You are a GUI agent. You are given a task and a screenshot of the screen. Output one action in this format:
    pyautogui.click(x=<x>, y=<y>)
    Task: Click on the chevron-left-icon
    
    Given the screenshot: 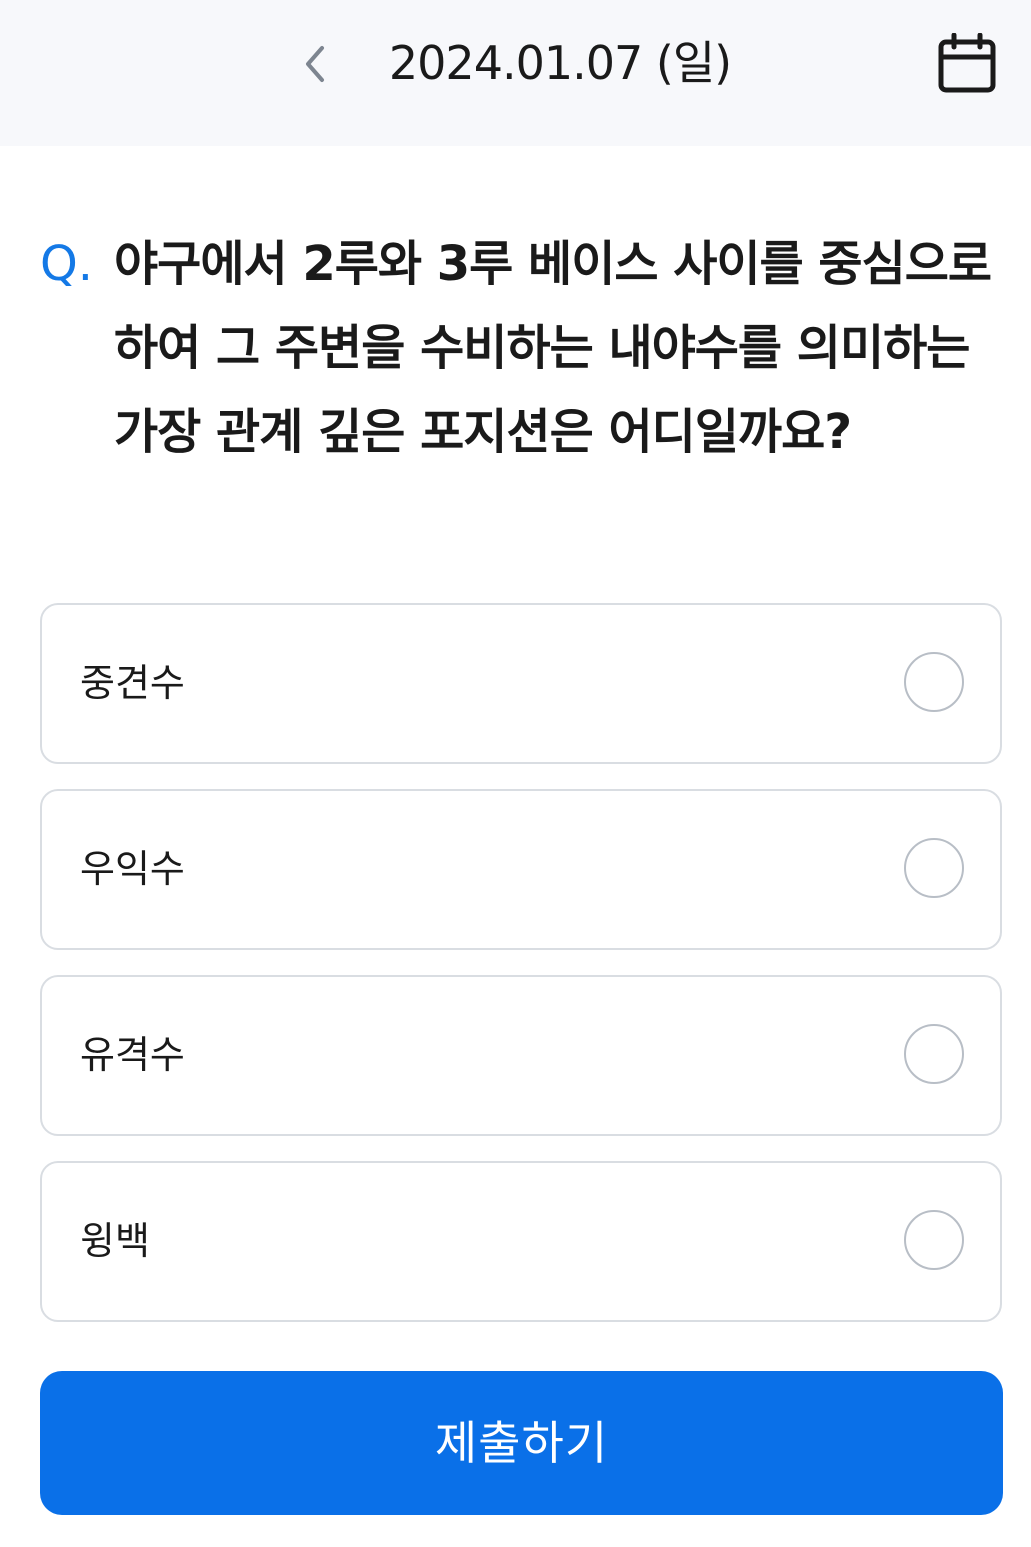 What is the action you would take?
    pyautogui.click(x=315, y=64)
    